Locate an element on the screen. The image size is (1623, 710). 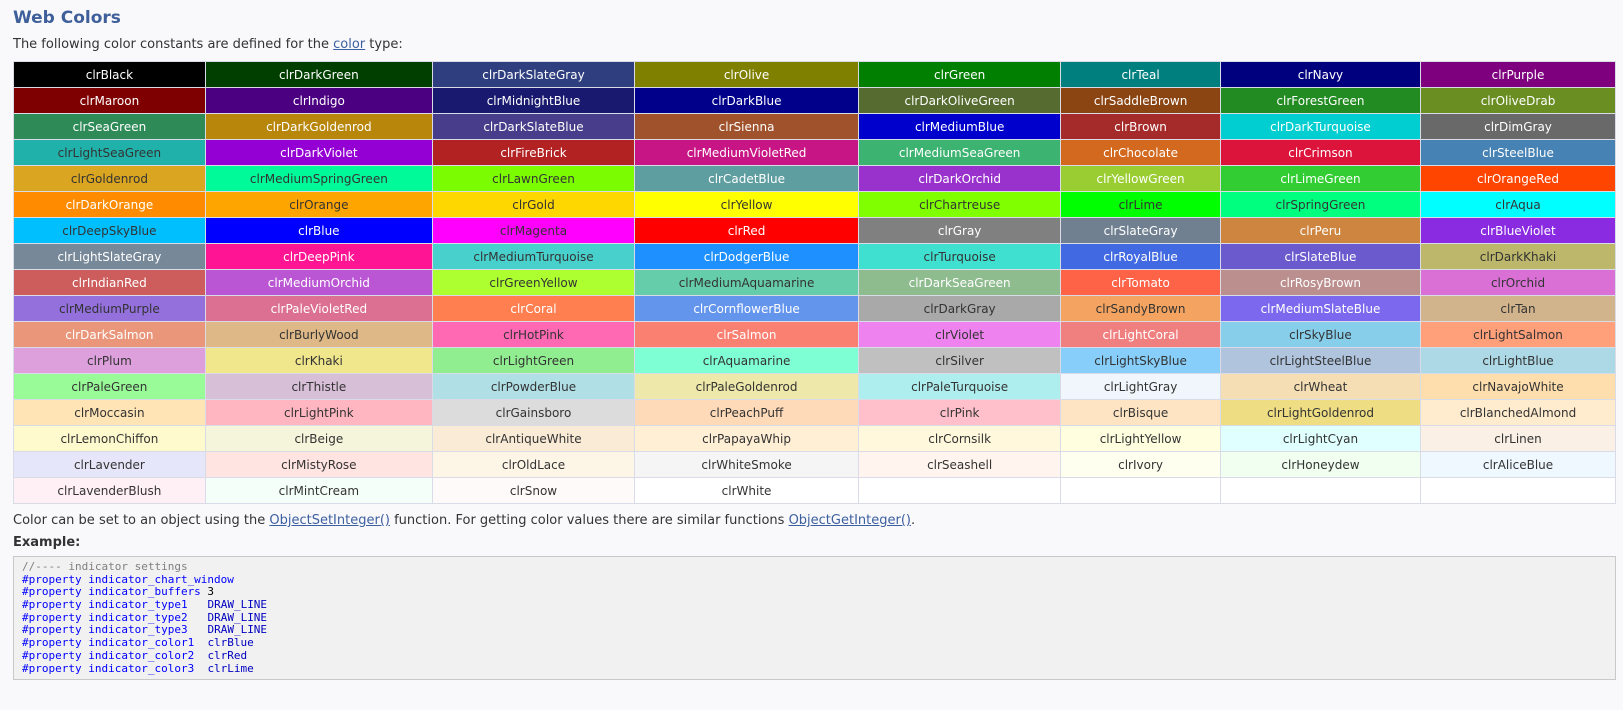
color-cell: clrBlueViolet is located at coordinates (1518, 230).